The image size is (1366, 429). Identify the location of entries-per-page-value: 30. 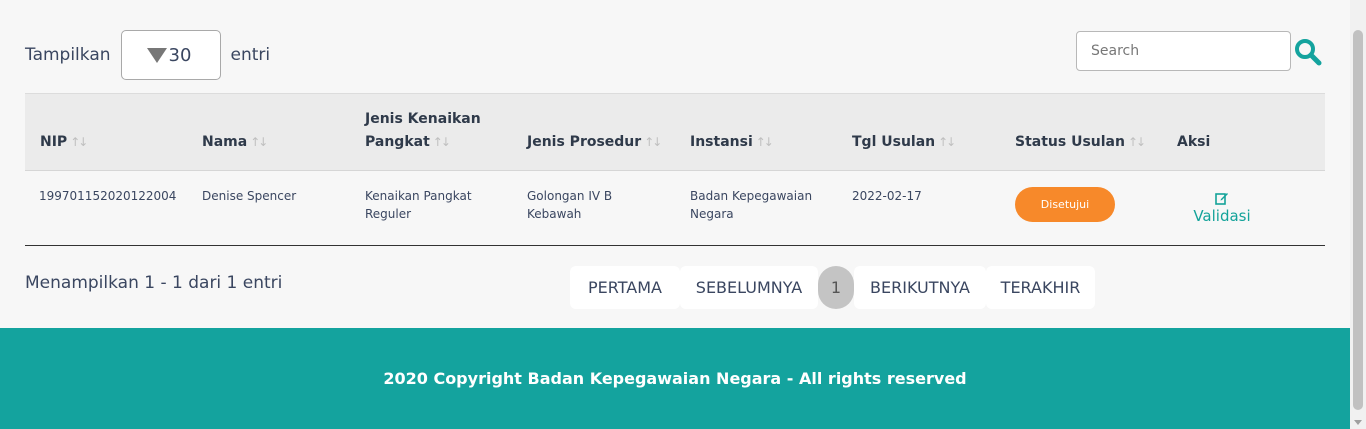
(180, 55).